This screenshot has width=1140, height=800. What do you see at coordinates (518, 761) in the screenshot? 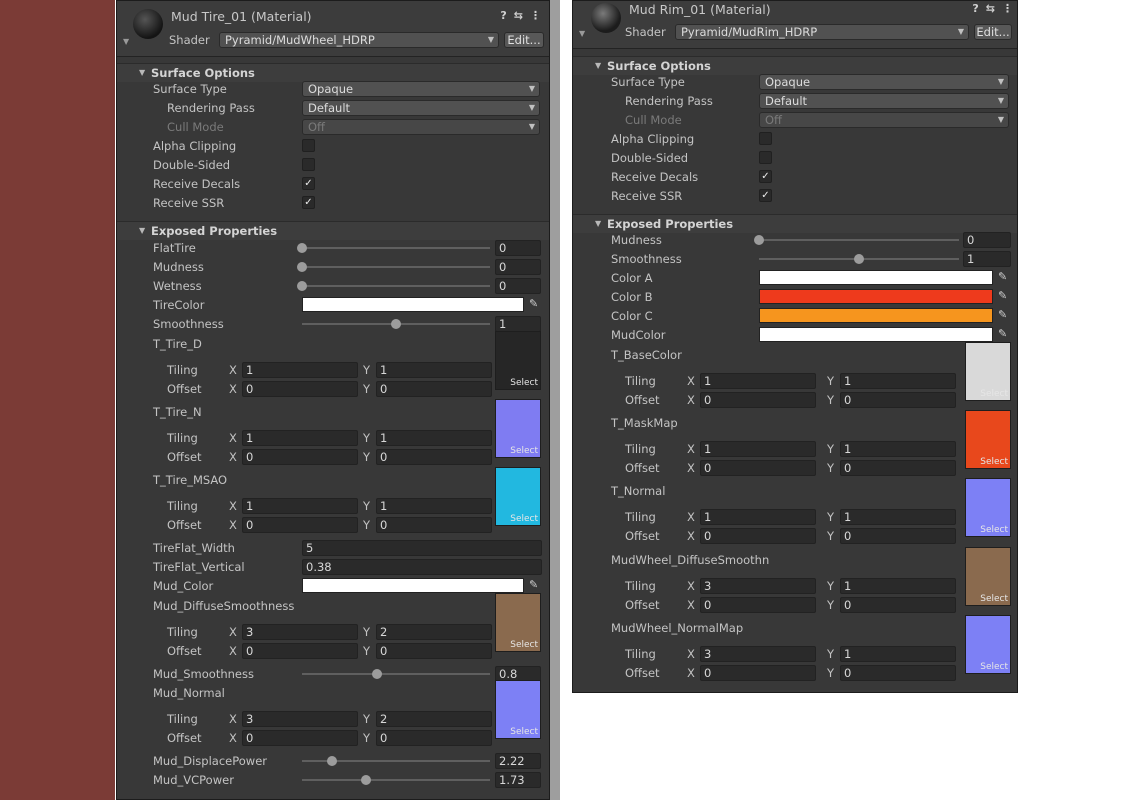
I see `slider-value-field: 2.22` at bounding box center [518, 761].